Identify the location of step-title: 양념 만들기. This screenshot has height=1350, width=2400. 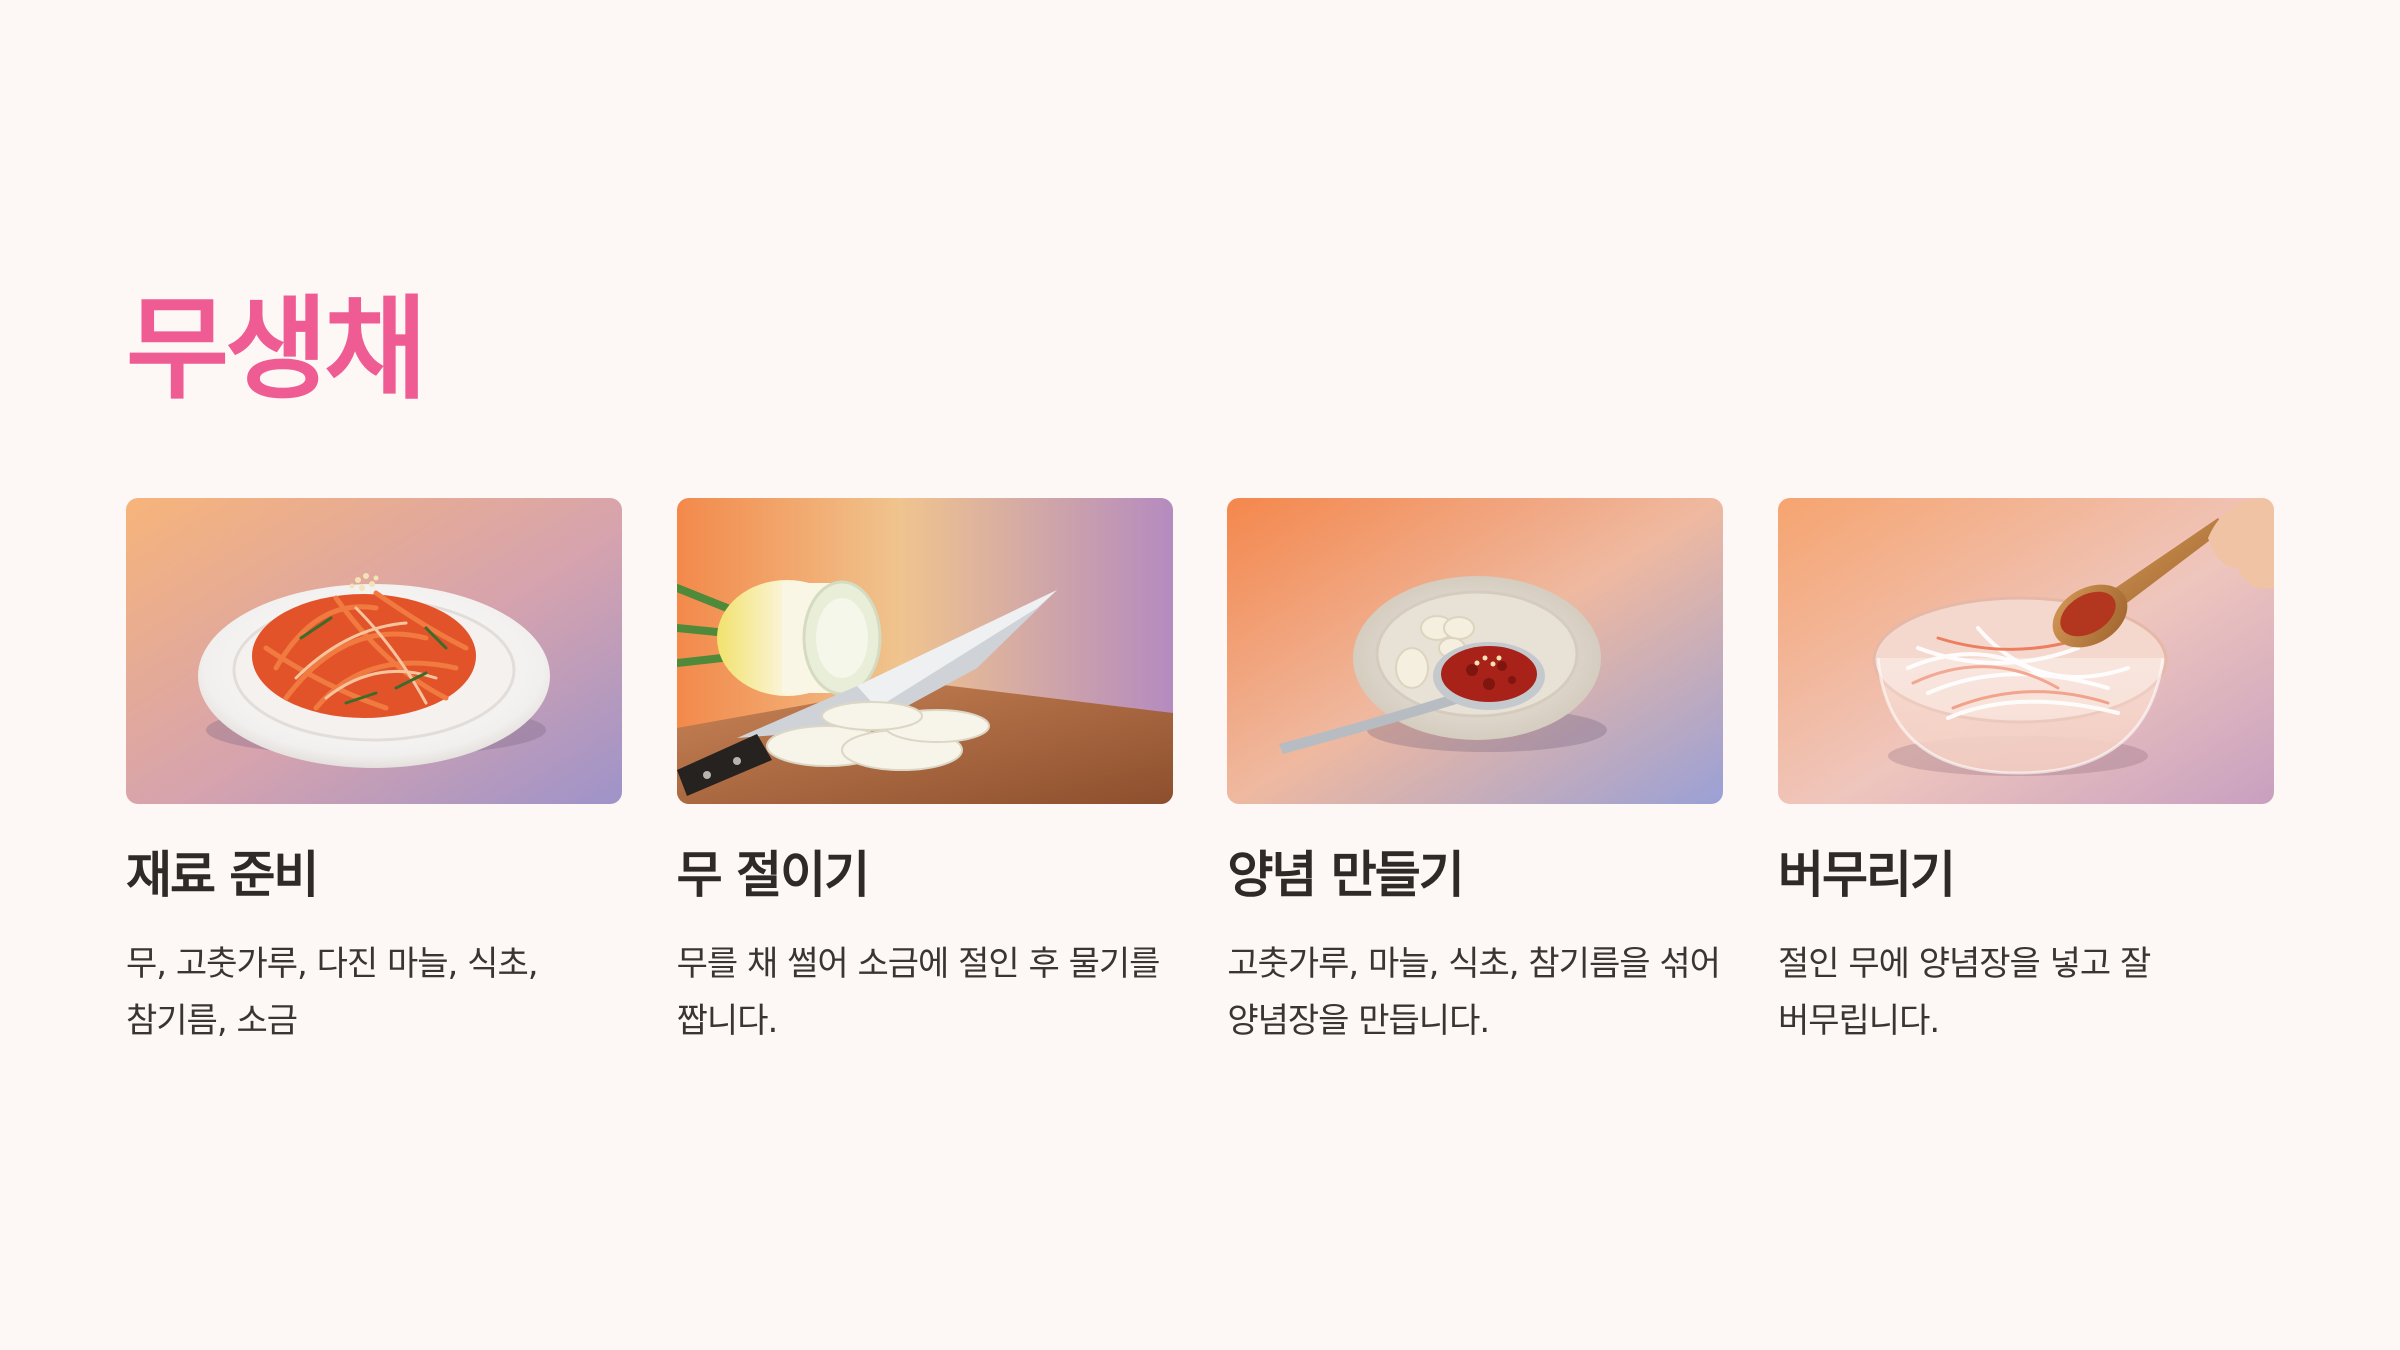
(1345, 875).